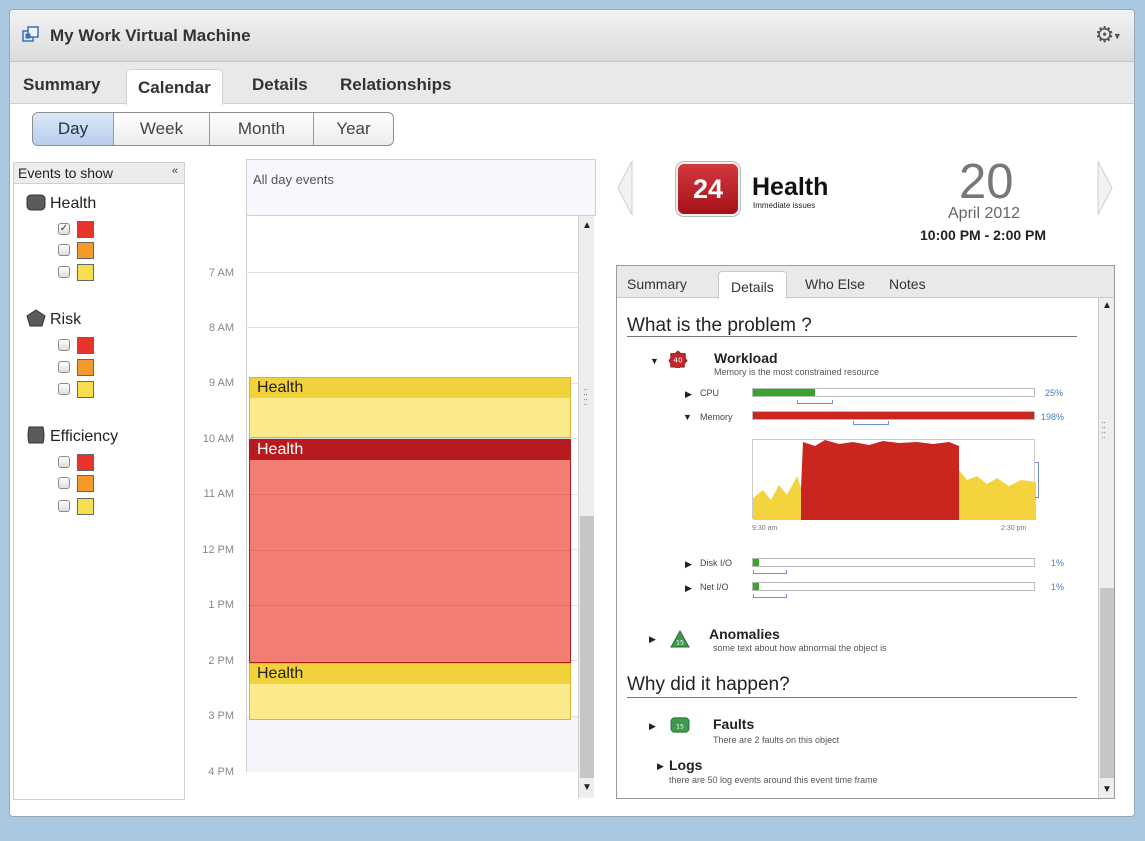 Image resolution: width=1145 pixels, height=841 pixels. What do you see at coordinates (162, 129) in the screenshot?
I see `view-week-button: Week` at bounding box center [162, 129].